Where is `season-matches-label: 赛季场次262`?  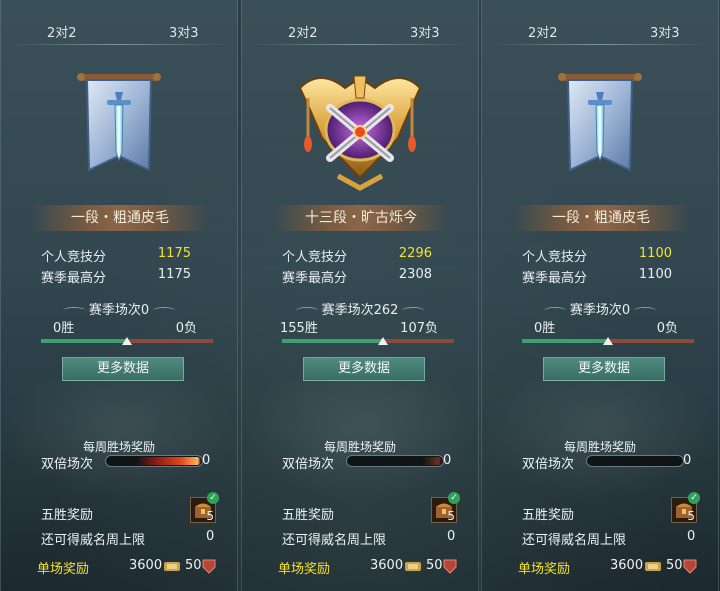
season-matches-label: 赛季场次262 is located at coordinates (360, 310).